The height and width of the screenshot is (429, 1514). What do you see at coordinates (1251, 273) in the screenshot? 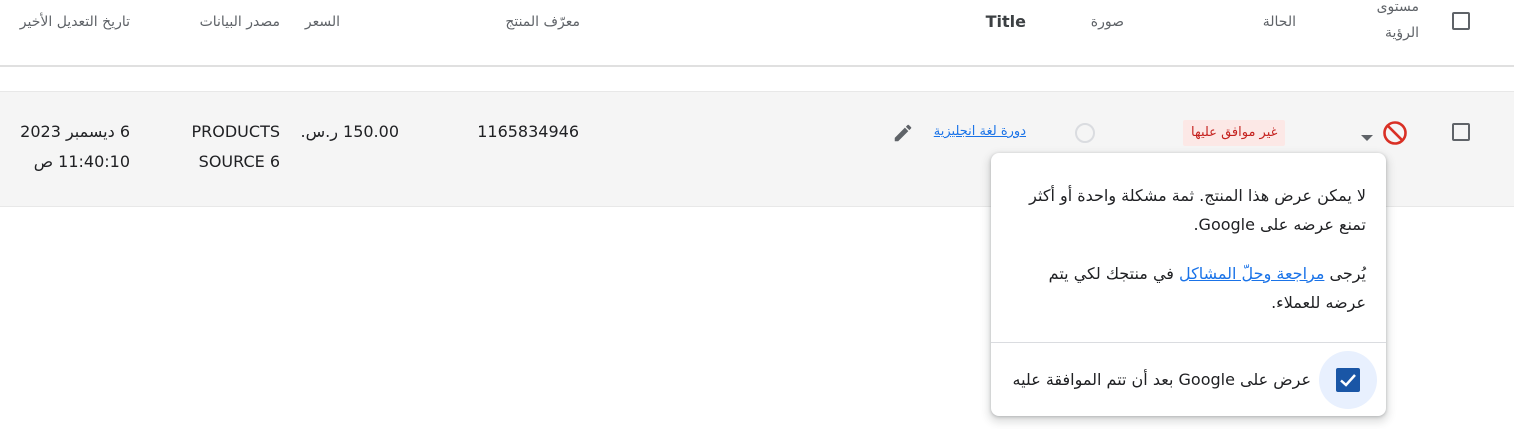
I see `review-issues-link: مراجعة وحلّ المشاكل` at bounding box center [1251, 273].